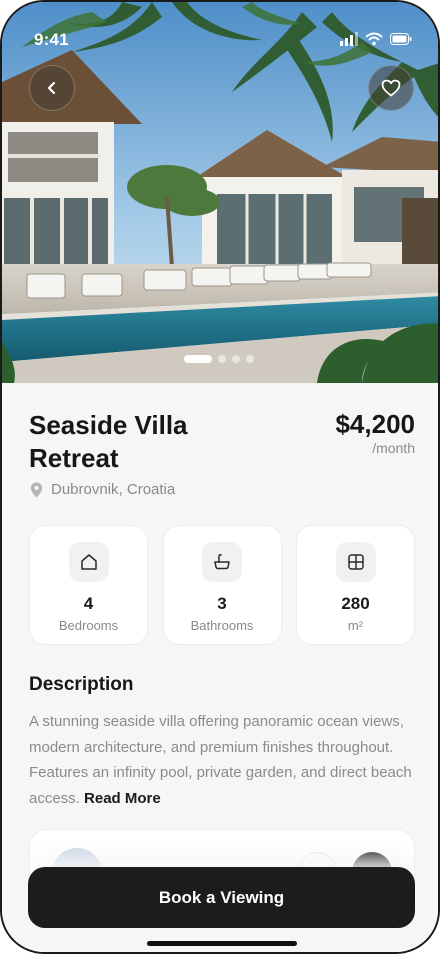 The width and height of the screenshot is (440, 954). I want to click on area-grid-icon, so click(355, 562).